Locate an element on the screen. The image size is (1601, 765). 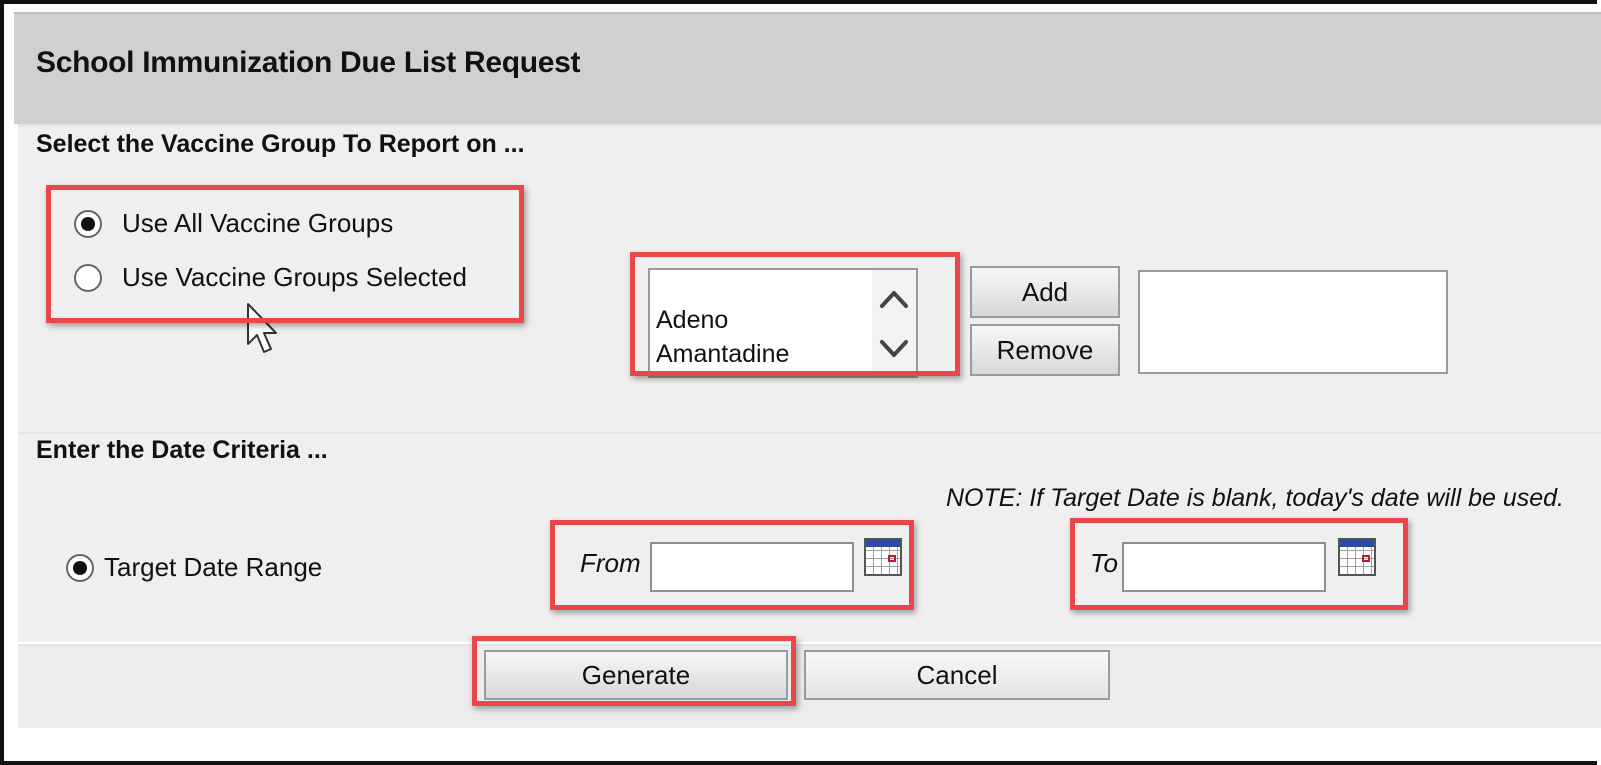
title-bar: School Immunization Due List Request is located at coordinates (807, 68).